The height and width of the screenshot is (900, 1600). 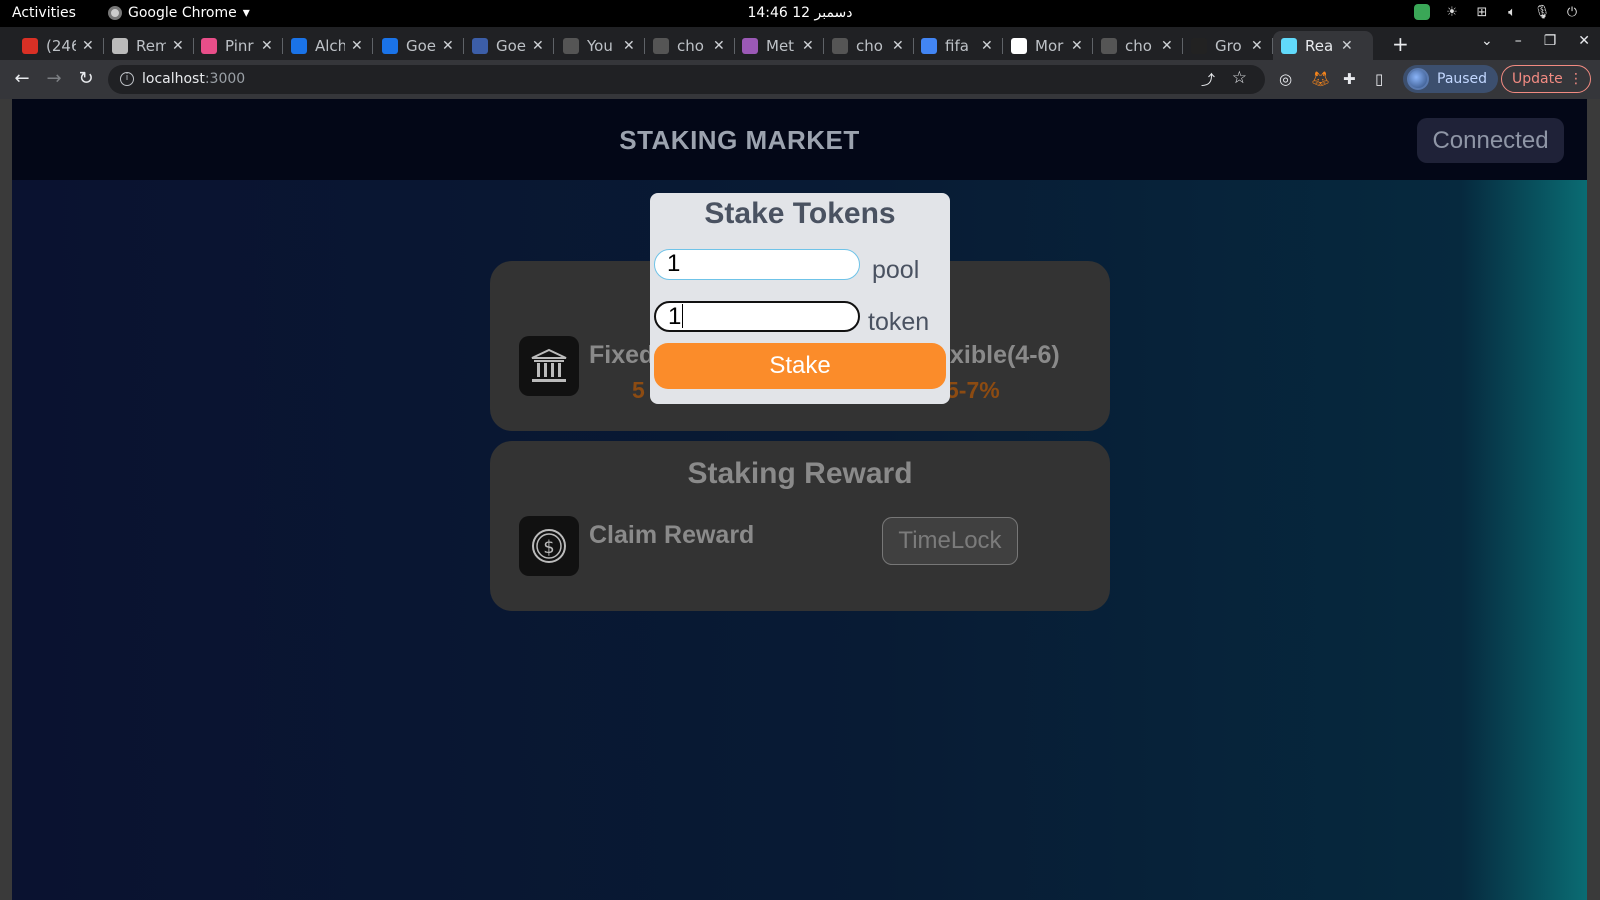 I want to click on browser-tab: (246 ✕, so click(x=59, y=45).